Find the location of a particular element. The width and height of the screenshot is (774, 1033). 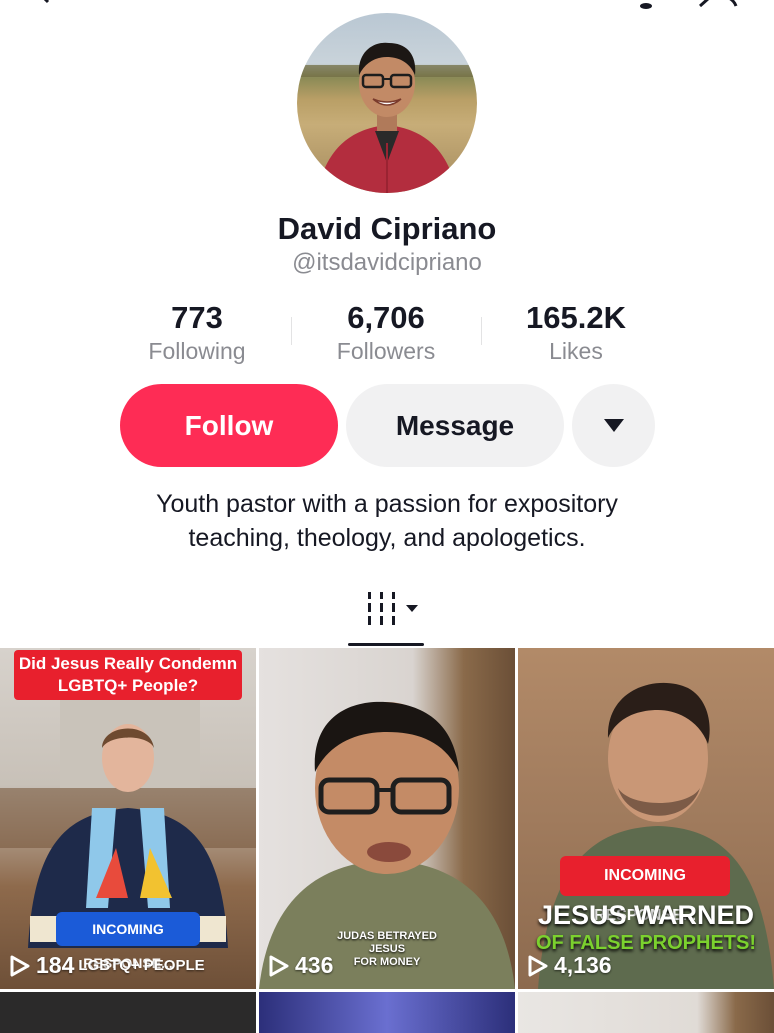

stat-likes: 165.2K Likes is located at coordinates (576, 333).